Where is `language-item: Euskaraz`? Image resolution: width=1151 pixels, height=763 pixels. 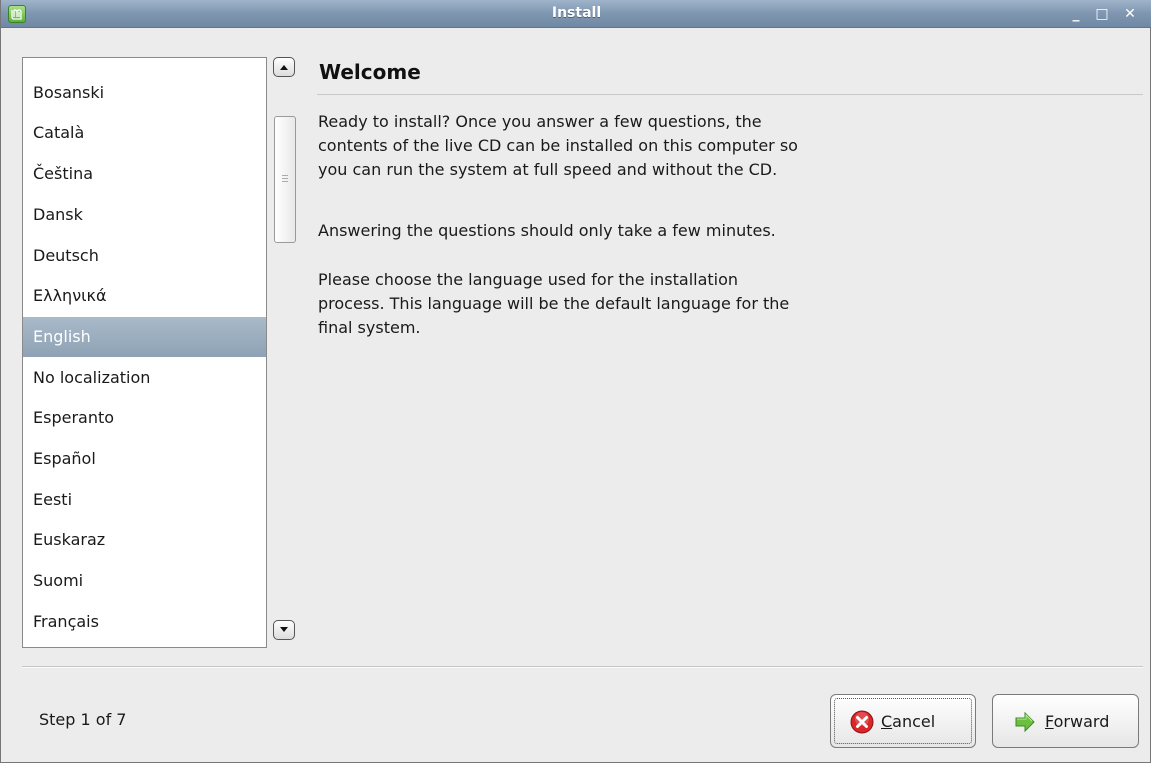
language-item: Euskaraz is located at coordinates (144, 540).